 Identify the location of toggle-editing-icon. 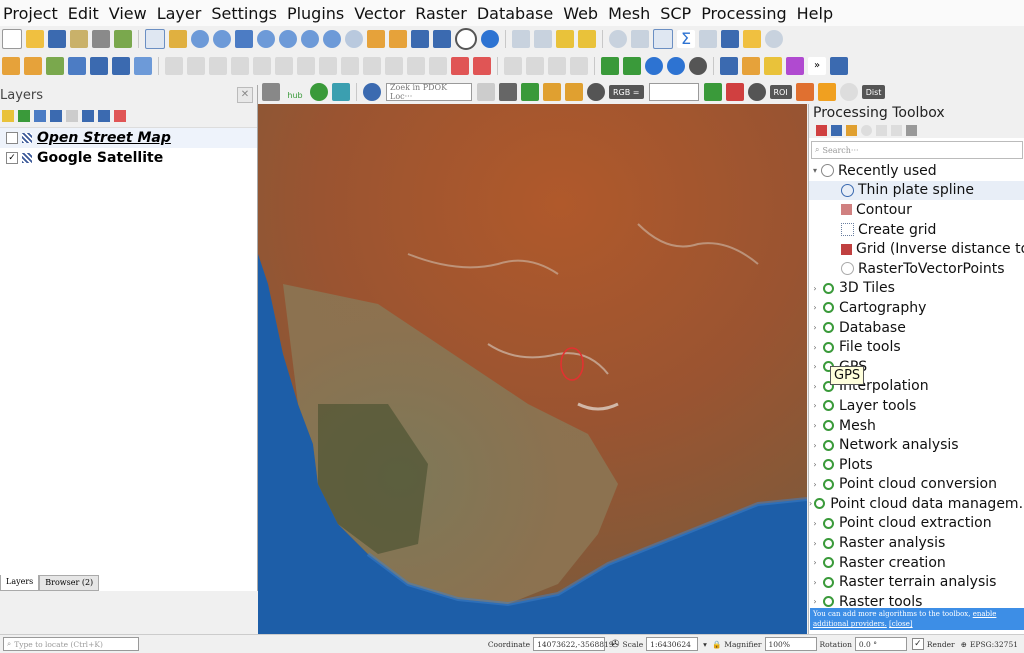
(174, 66).